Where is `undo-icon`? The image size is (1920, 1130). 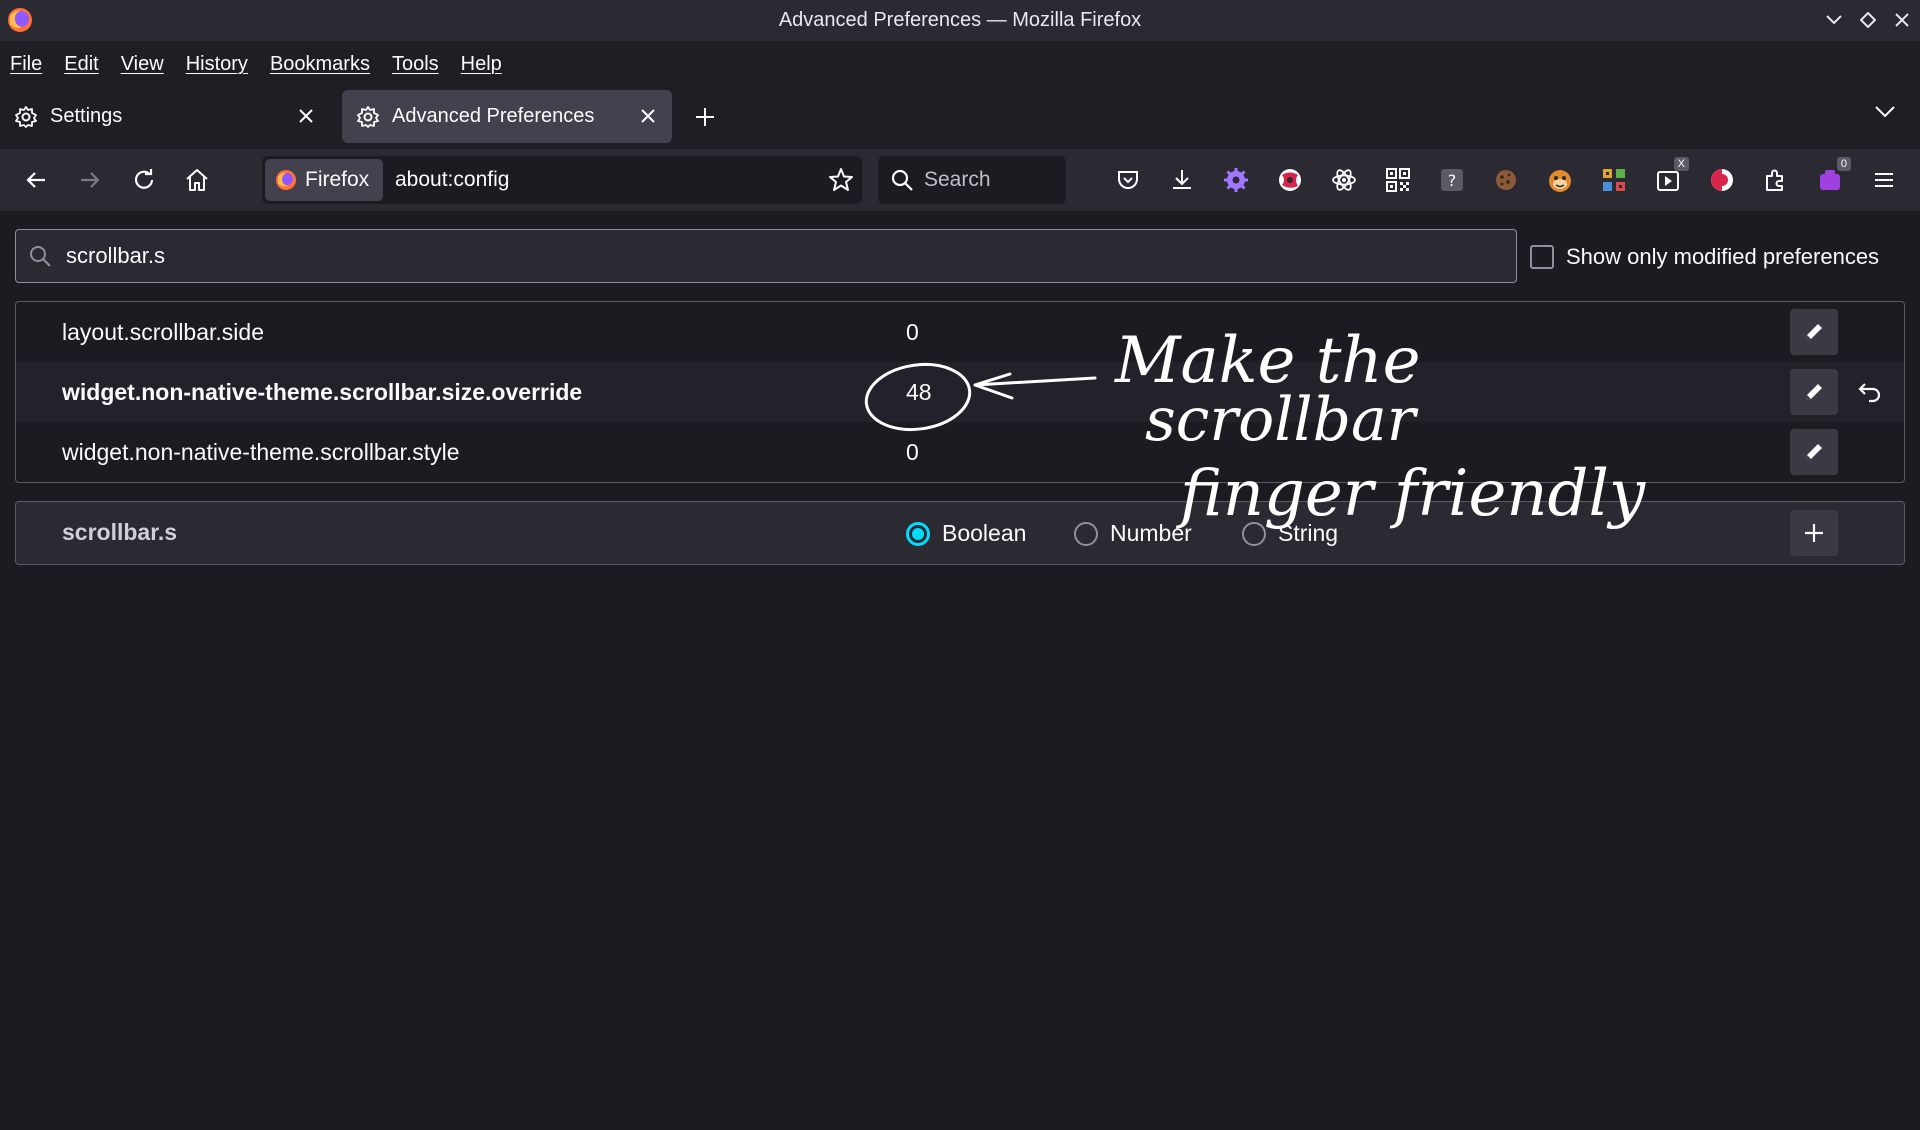 undo-icon is located at coordinates (1869, 393).